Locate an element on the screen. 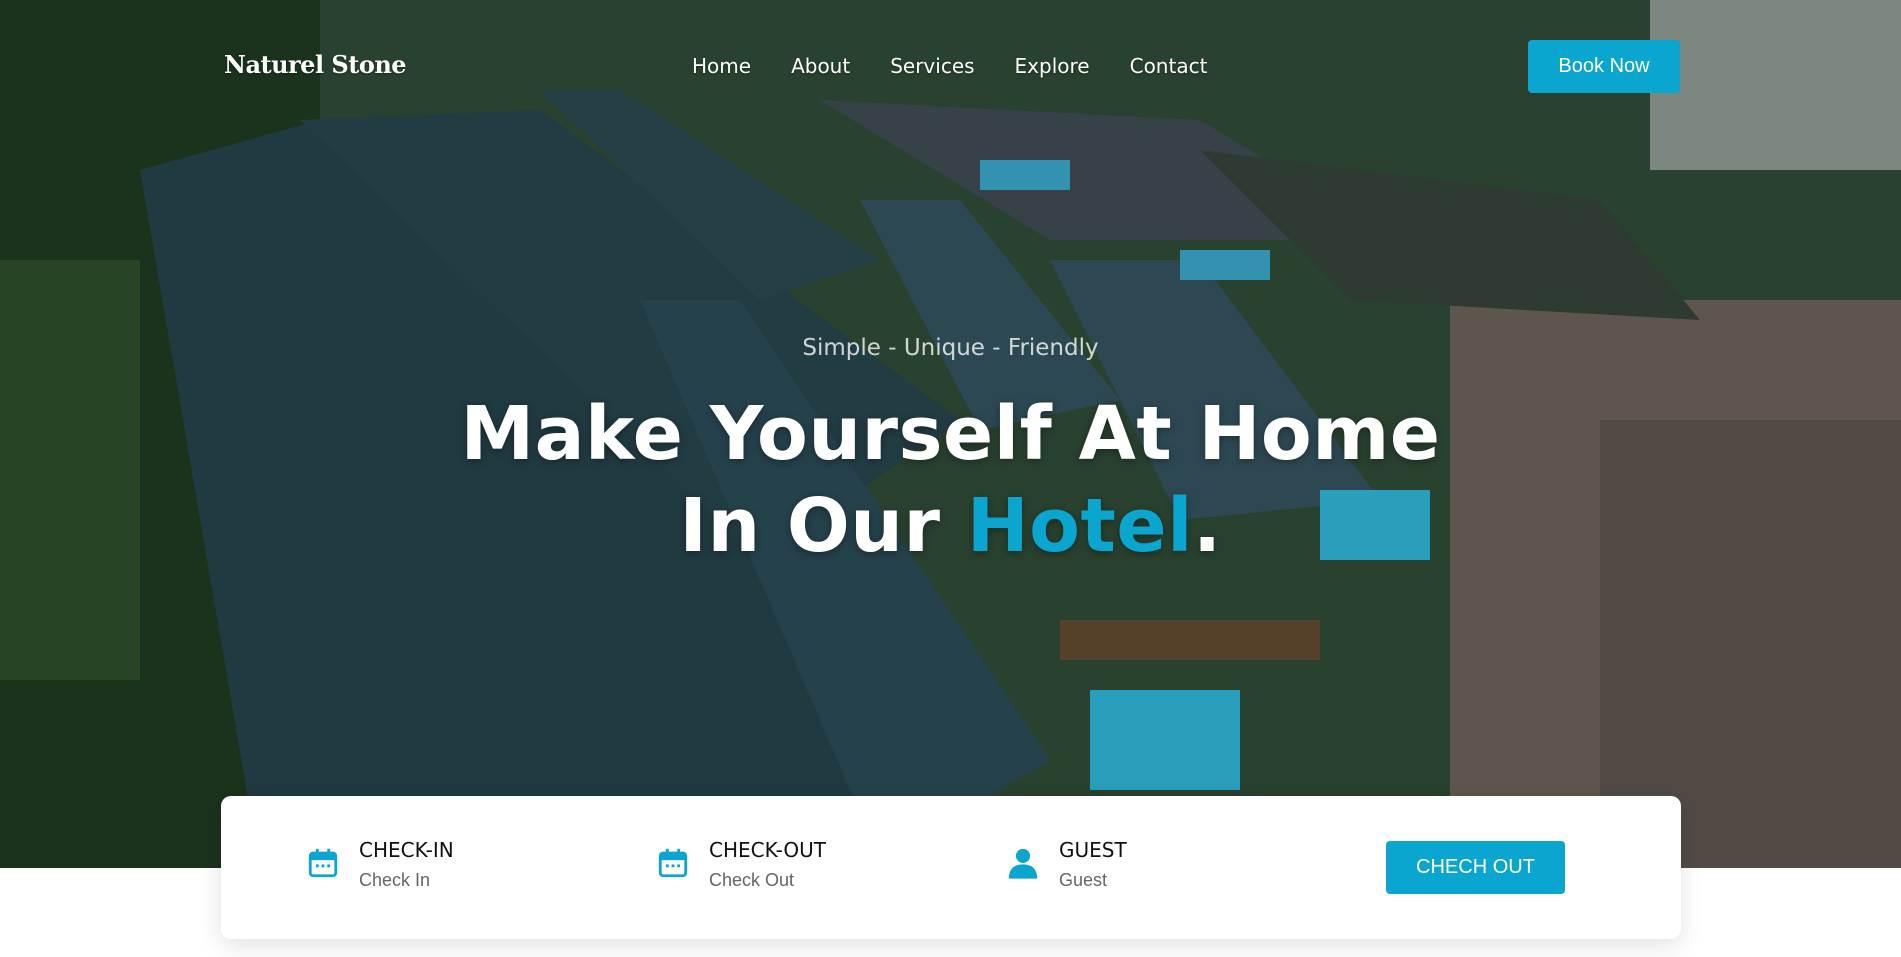 Image resolution: width=1901 pixels, height=957 pixels. nav-item-home: Home is located at coordinates (721, 66).